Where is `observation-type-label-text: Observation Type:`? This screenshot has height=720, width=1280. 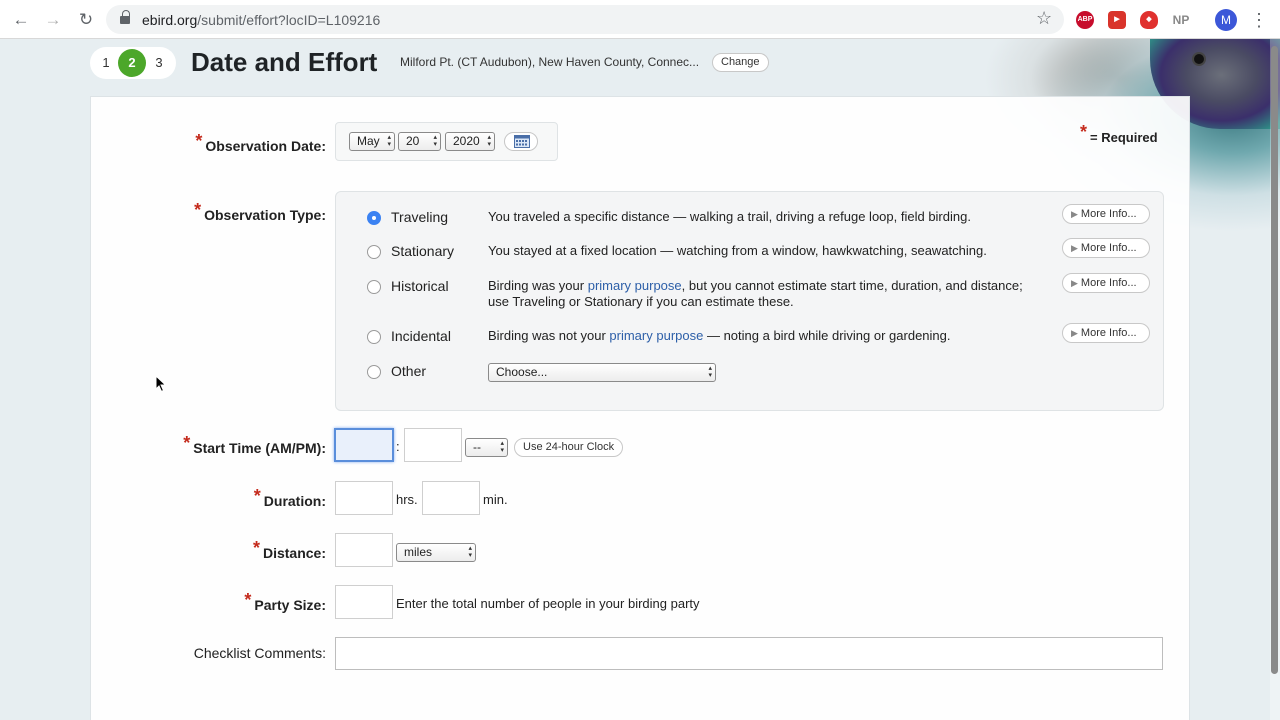 observation-type-label-text: Observation Type: is located at coordinates (265, 215).